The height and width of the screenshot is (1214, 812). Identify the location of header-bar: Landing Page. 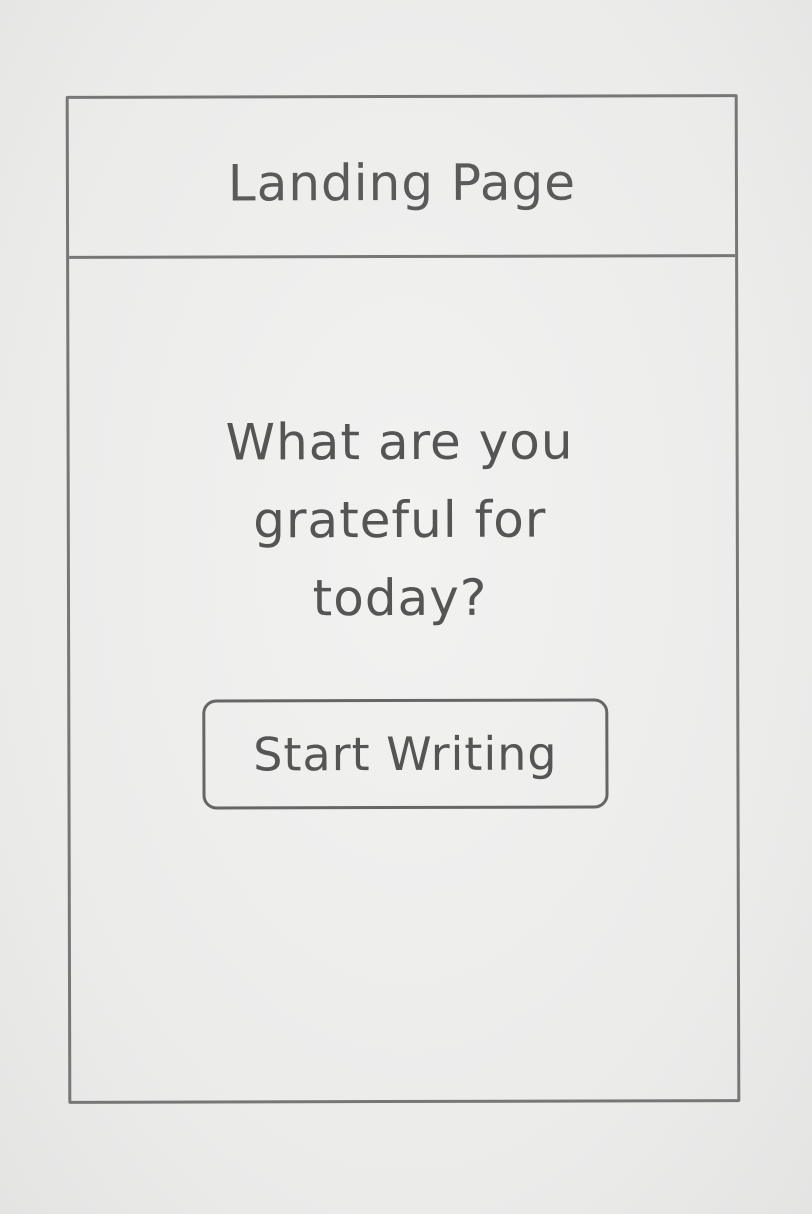
(402, 178).